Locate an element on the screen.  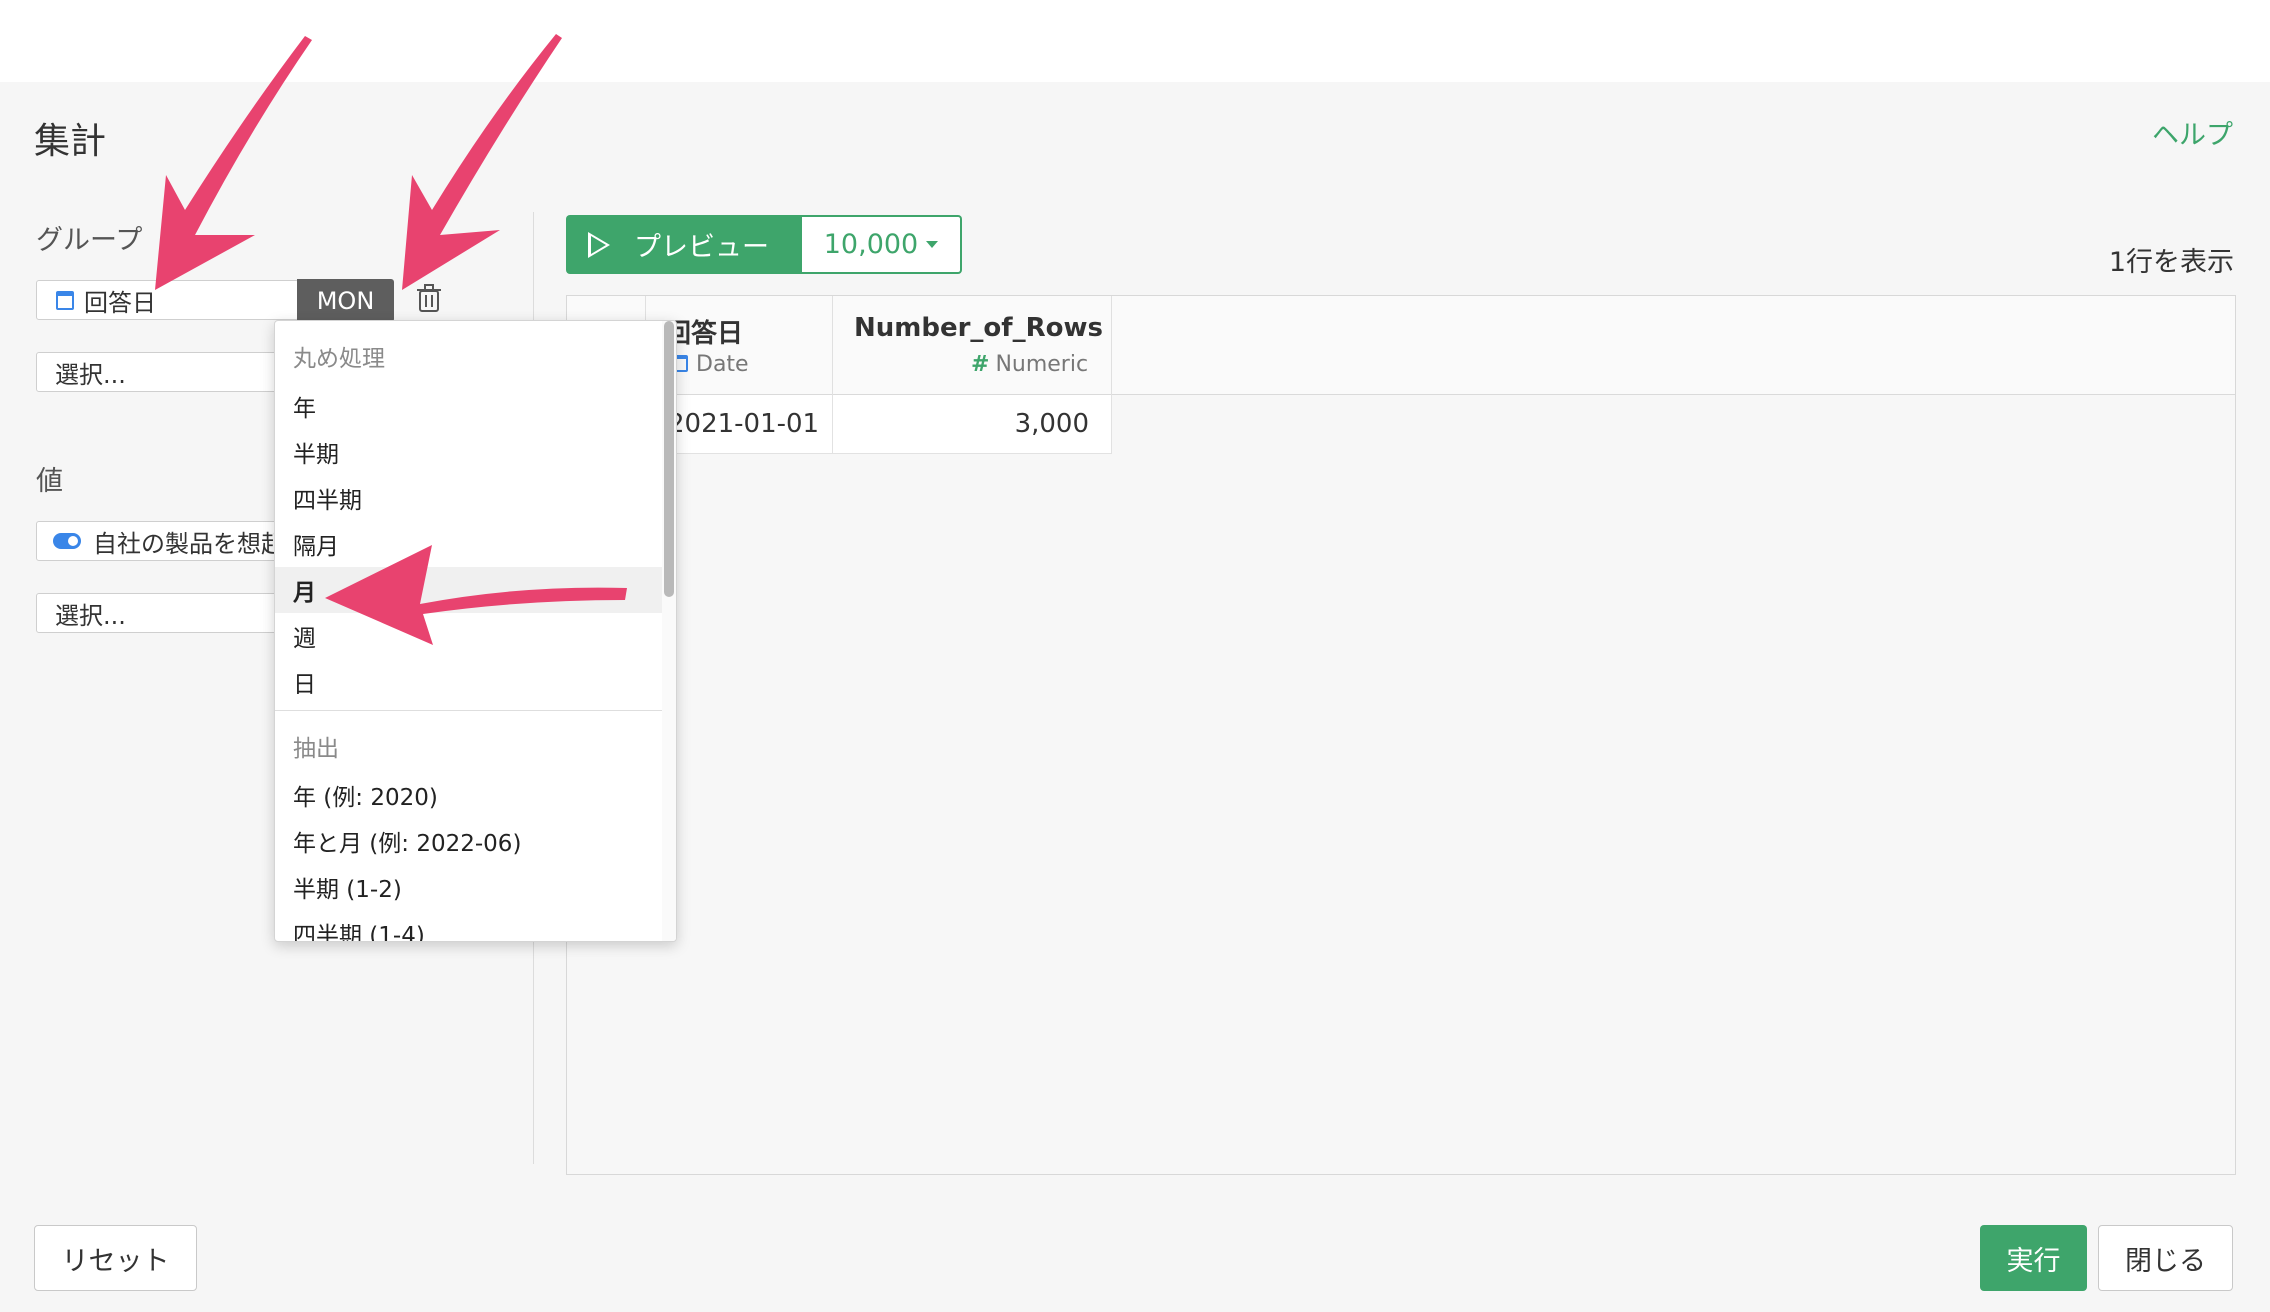
menu-item-bimonth: 隔月 is located at coordinates (468, 544).